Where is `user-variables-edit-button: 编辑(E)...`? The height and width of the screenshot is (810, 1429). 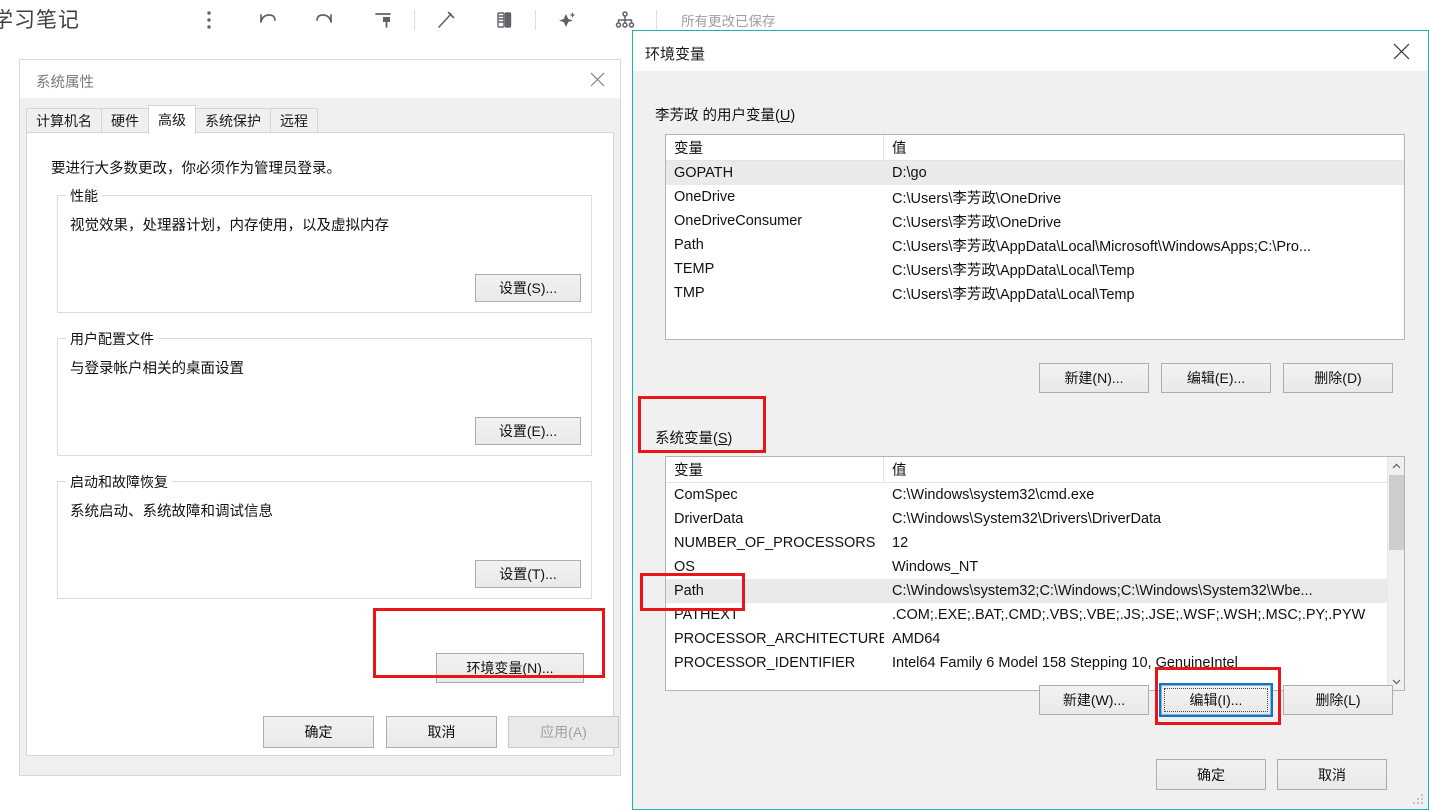
user-variables-edit-button: 编辑(E)... is located at coordinates (1216, 378).